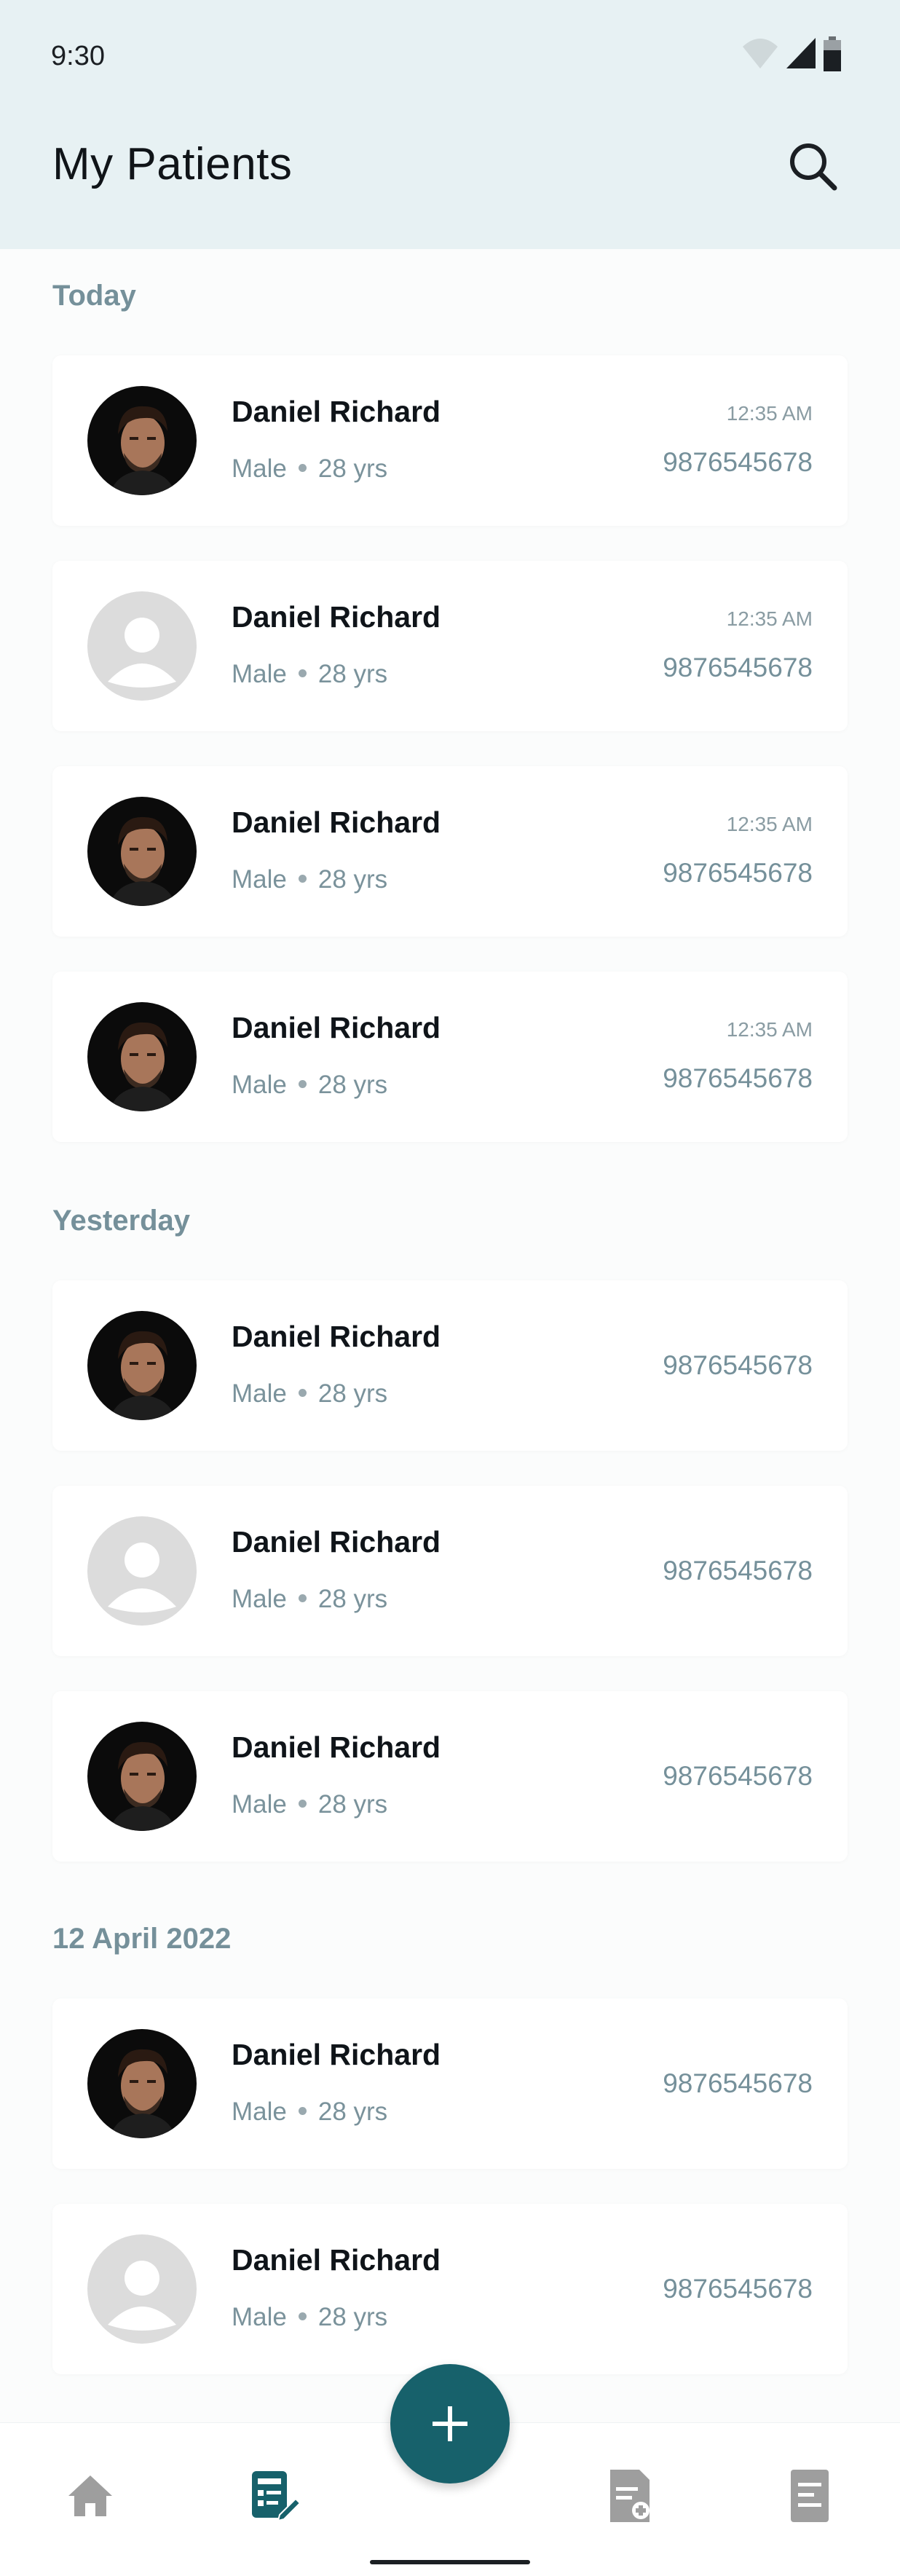 This screenshot has width=900, height=2576. Describe the element at coordinates (761, 53) in the screenshot. I see `wifi-icon` at that location.